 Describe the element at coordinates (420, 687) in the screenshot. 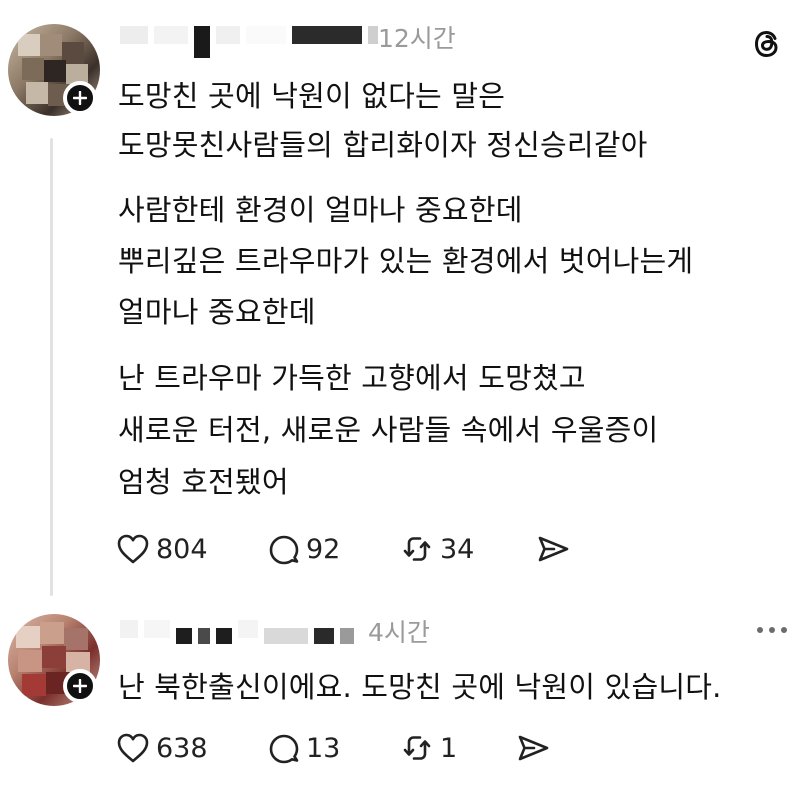

I see `post-text-line: 난 북한출신이에요. 도망친 곳에 낙원이 있습니다.` at that location.